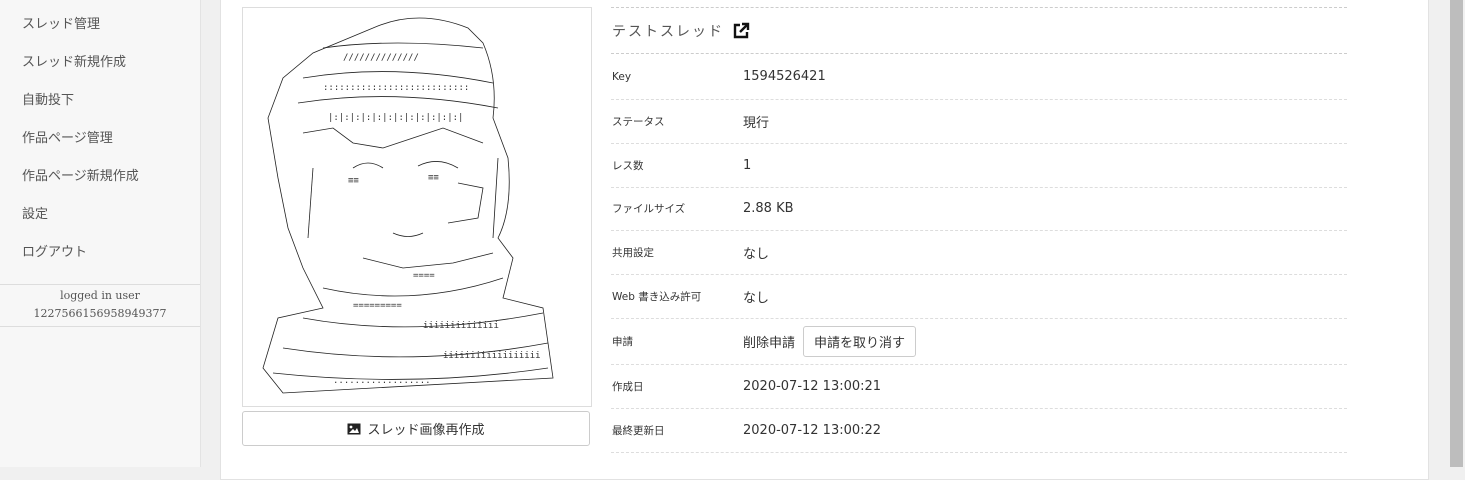  What do you see at coordinates (354, 428) in the screenshot?
I see `image-icon` at bounding box center [354, 428].